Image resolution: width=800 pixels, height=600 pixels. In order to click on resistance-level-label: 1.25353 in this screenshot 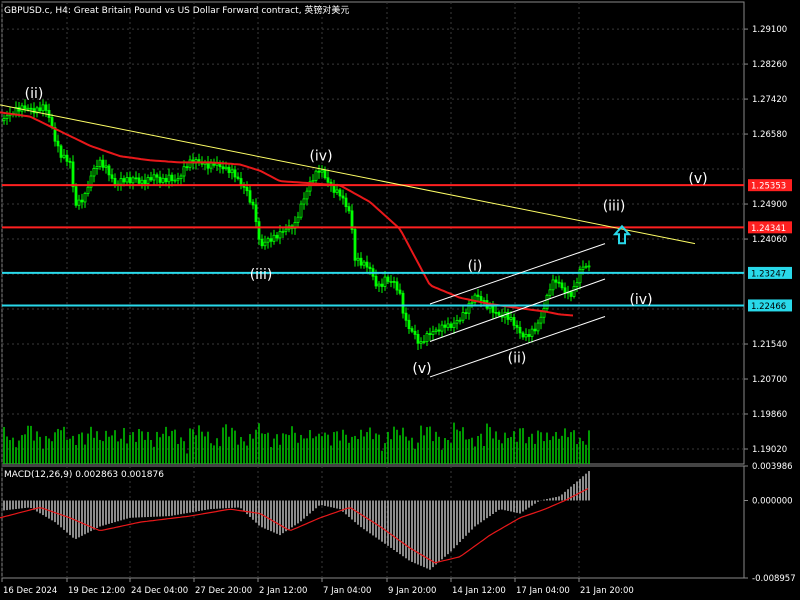, I will do `click(768, 187)`.